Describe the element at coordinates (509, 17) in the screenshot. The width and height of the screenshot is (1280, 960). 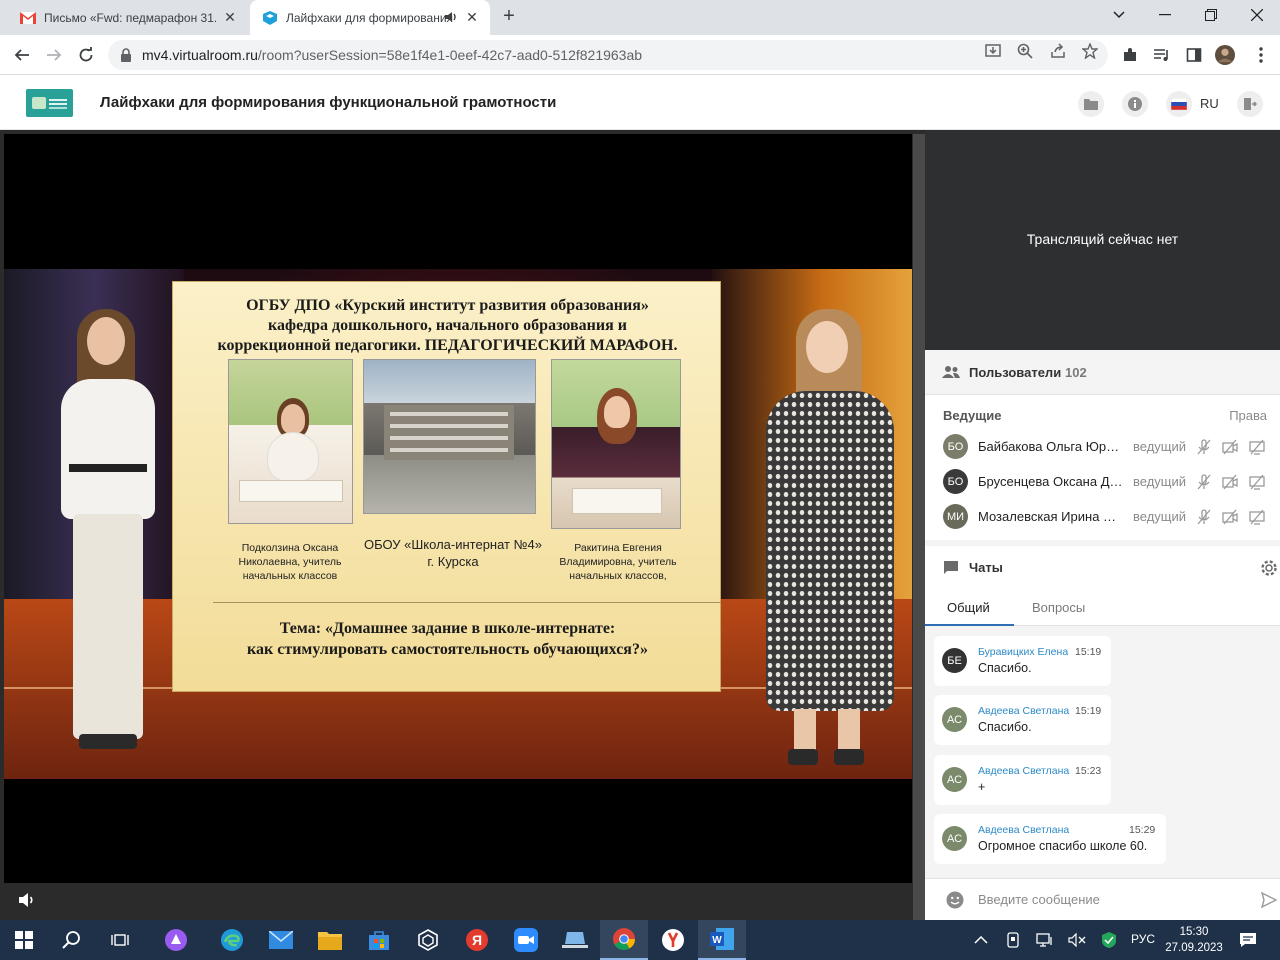
I see `new-tab-button: +` at that location.